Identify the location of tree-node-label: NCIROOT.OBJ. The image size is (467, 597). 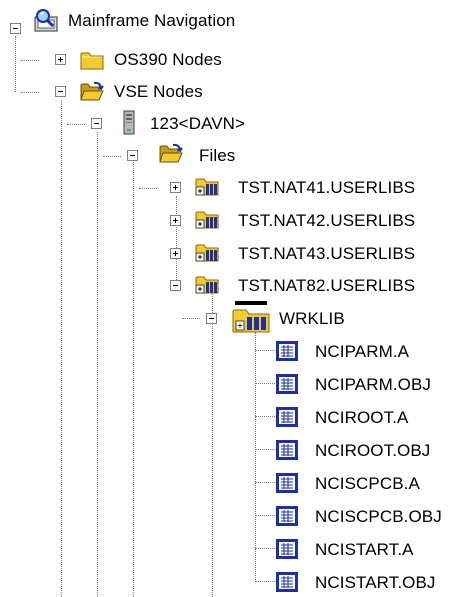
(373, 450).